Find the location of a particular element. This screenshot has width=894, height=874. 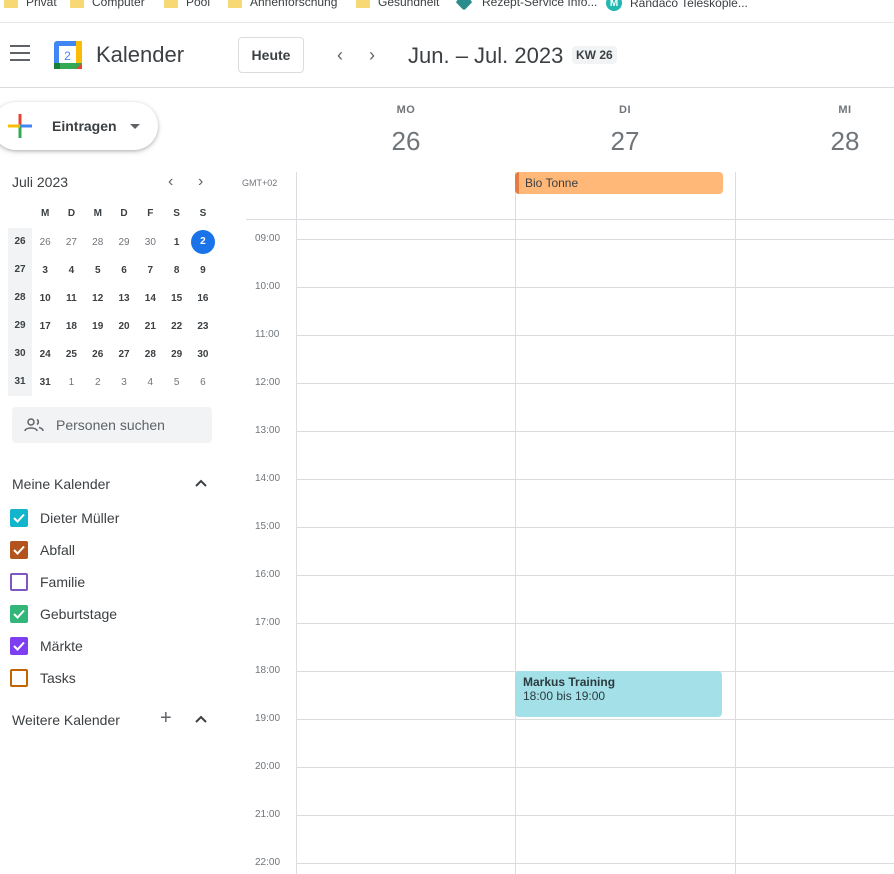

event-bio-tonne: Bio Tonne is located at coordinates (619, 183).